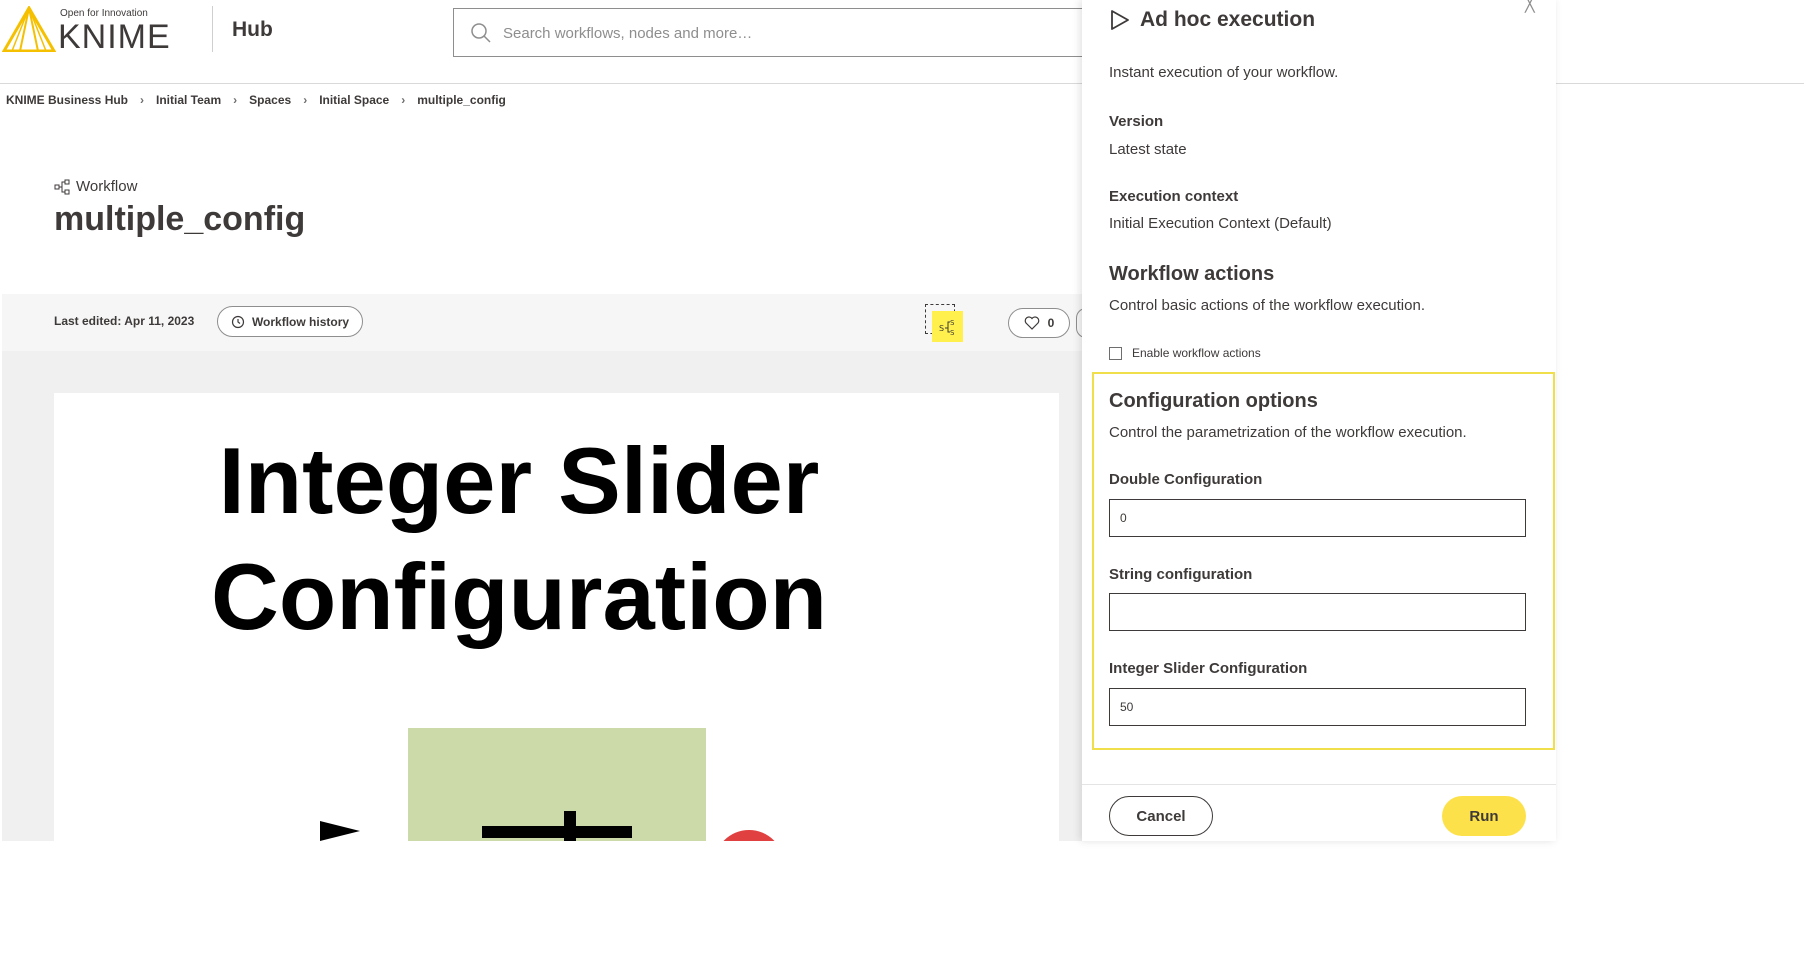  Describe the element at coordinates (1317, 518) in the screenshot. I see `double-configuration-input: 0` at that location.